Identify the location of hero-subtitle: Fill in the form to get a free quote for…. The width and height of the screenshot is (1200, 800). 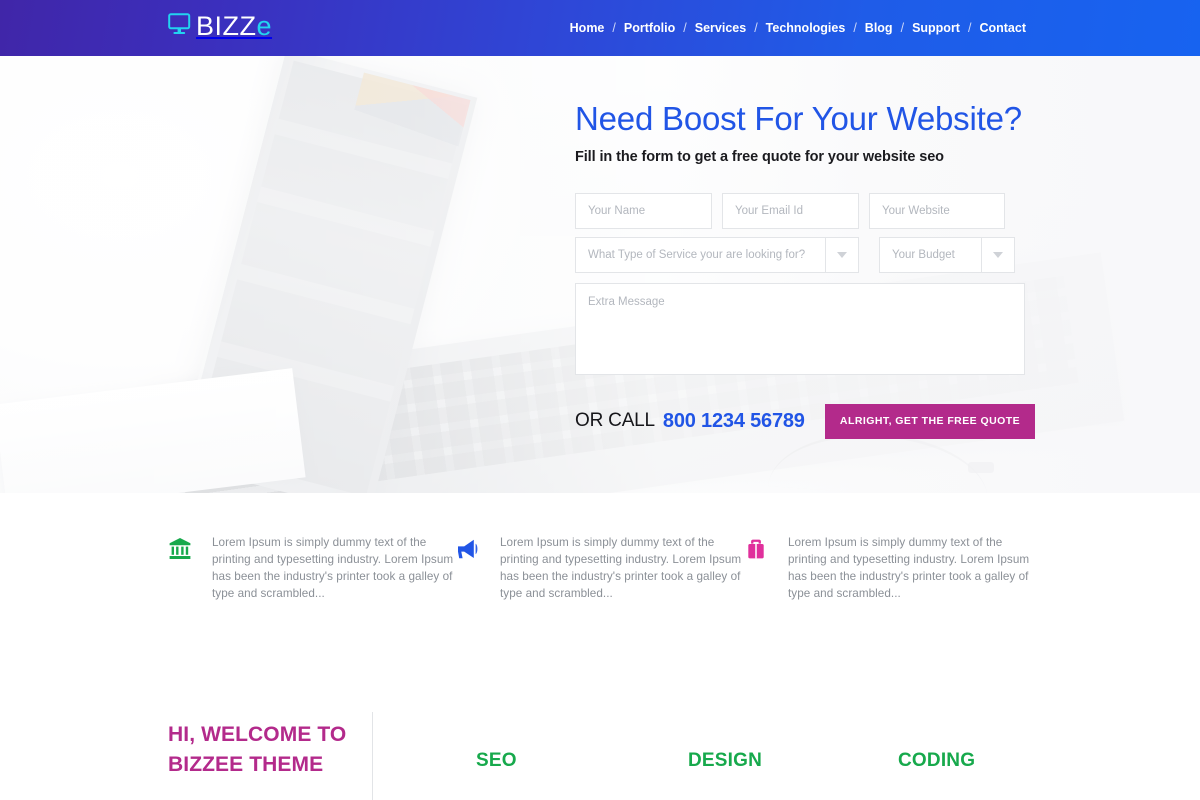
(759, 156).